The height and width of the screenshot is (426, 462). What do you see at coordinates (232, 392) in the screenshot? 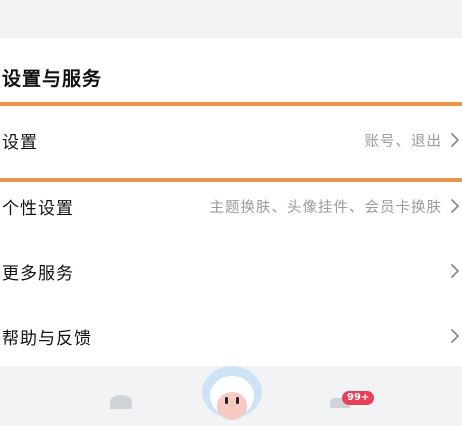
I see `mascot-tab-icon` at bounding box center [232, 392].